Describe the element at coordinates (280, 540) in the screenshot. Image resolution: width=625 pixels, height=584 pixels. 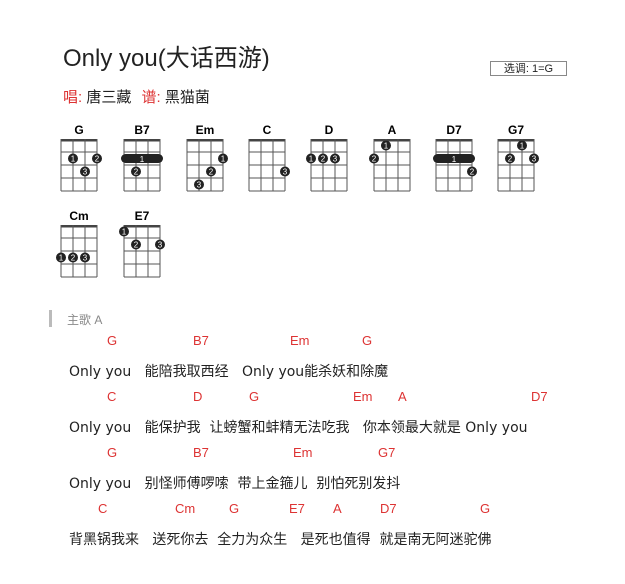
I see `lyric-line: 背黑锅我来 送死你去 全力为众生 是死也值得 就是南无阿迷驼佛` at that location.